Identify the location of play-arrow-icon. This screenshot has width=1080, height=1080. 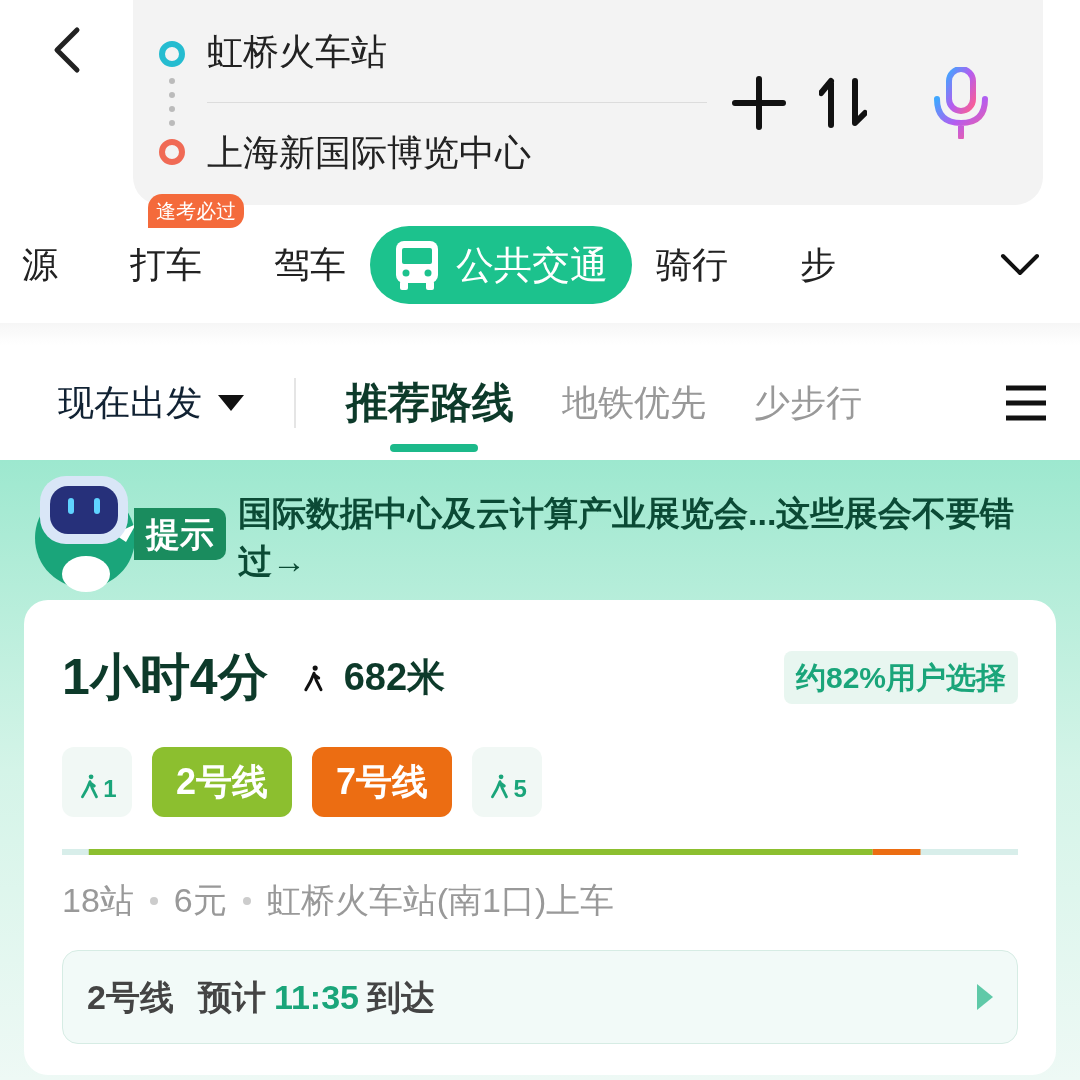
(985, 997).